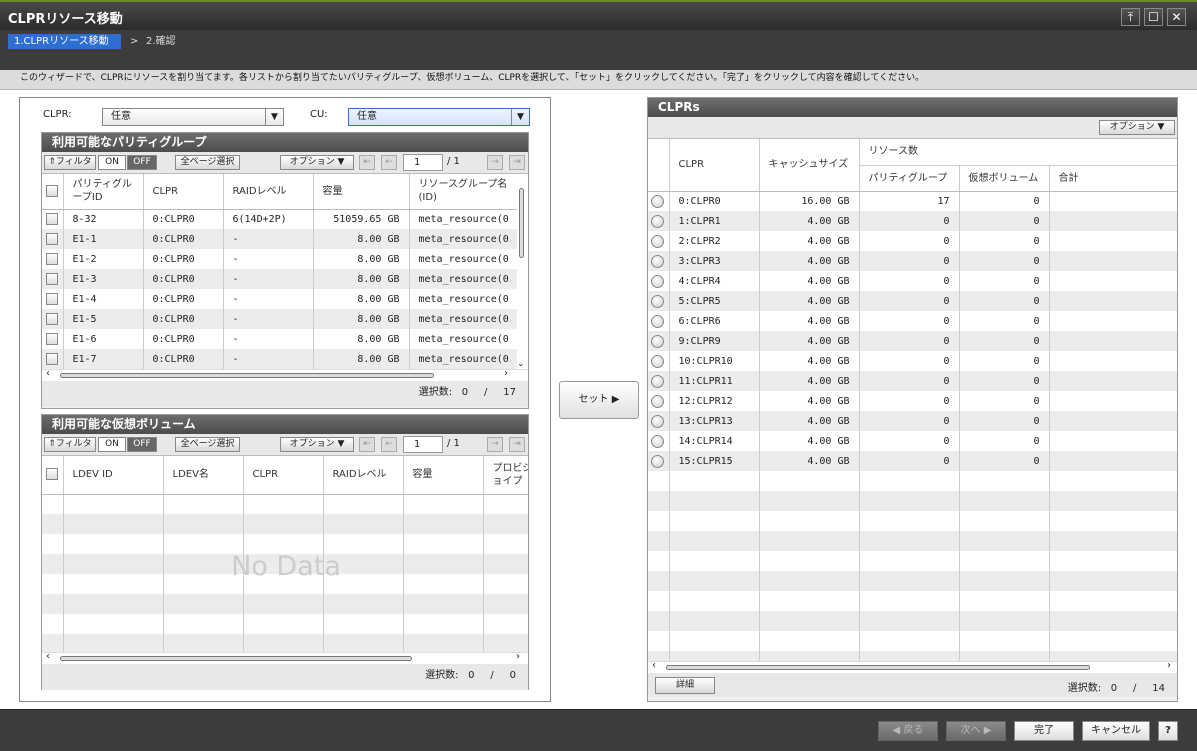 Image resolution: width=1197 pixels, height=751 pixels. Describe the element at coordinates (912, 441) in the screenshot. I see `table-row: 14:CLPR14 4.00 GB 0 0` at that location.